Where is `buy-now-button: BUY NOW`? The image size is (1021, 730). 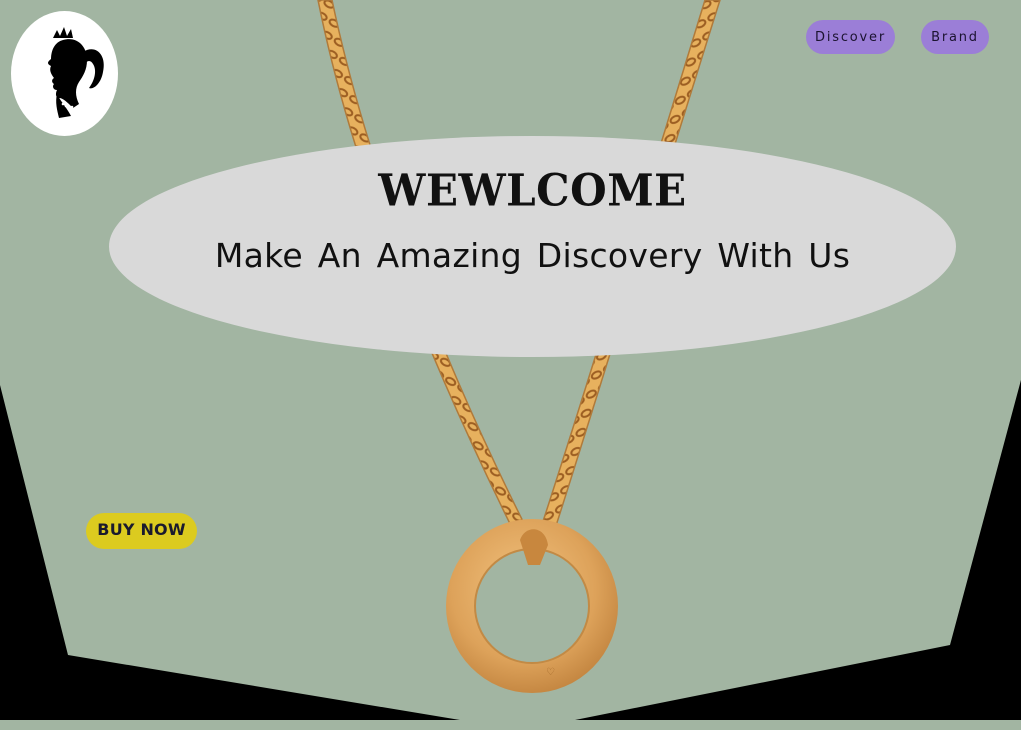 buy-now-button: BUY NOW is located at coordinates (141, 531).